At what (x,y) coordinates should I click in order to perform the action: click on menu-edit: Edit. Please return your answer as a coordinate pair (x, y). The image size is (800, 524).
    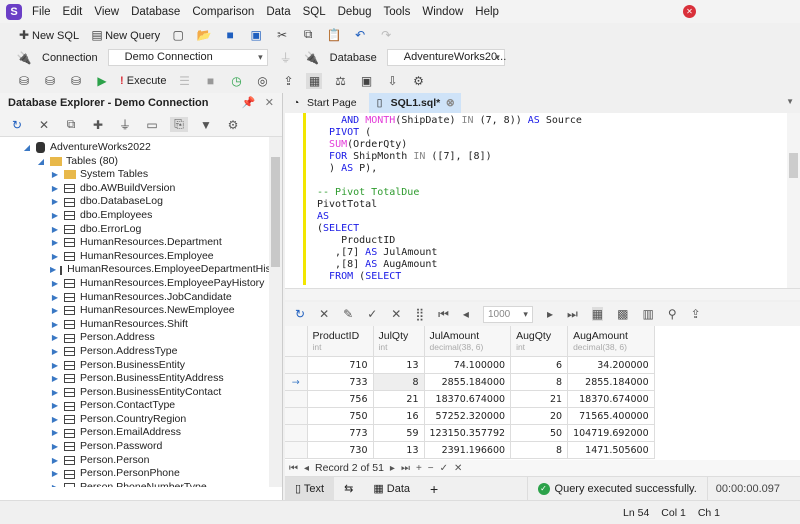
    Looking at the image, I should click on (73, 12).